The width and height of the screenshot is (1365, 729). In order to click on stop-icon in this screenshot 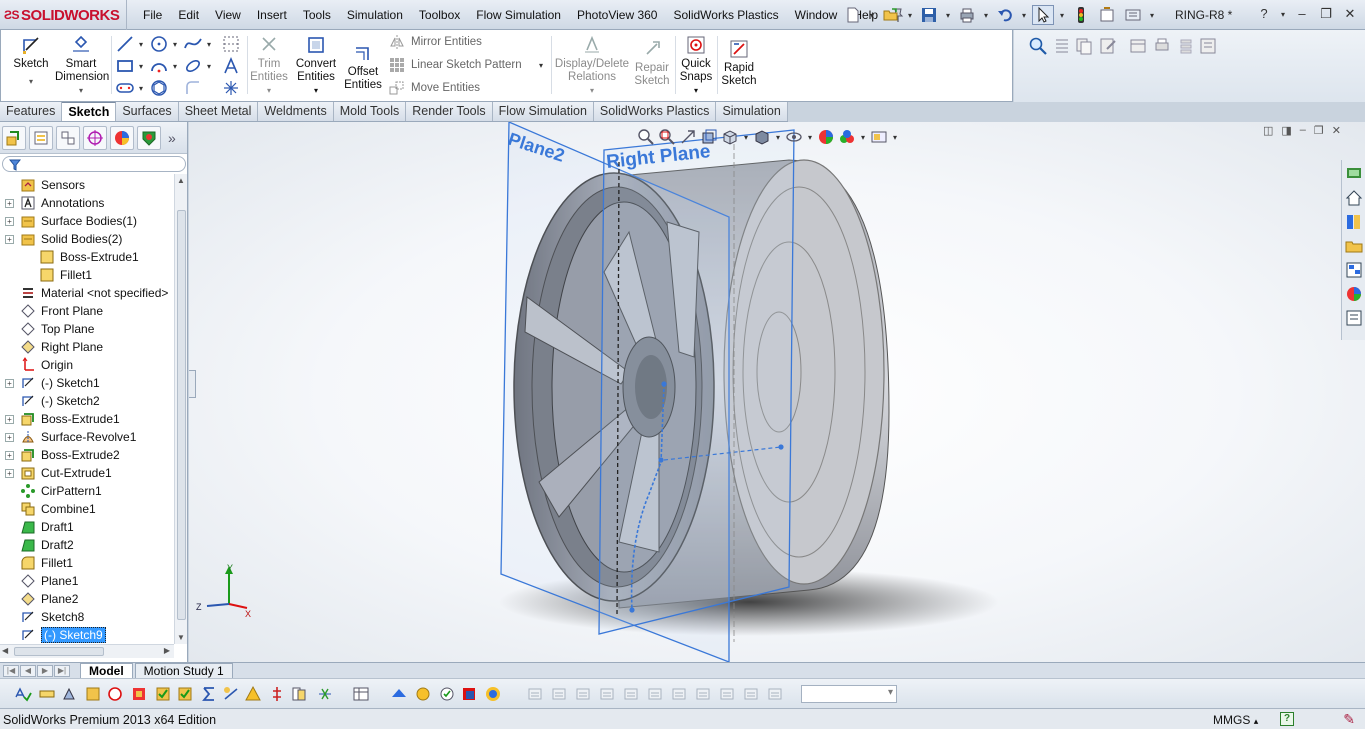, I will do `click(469, 694)`.